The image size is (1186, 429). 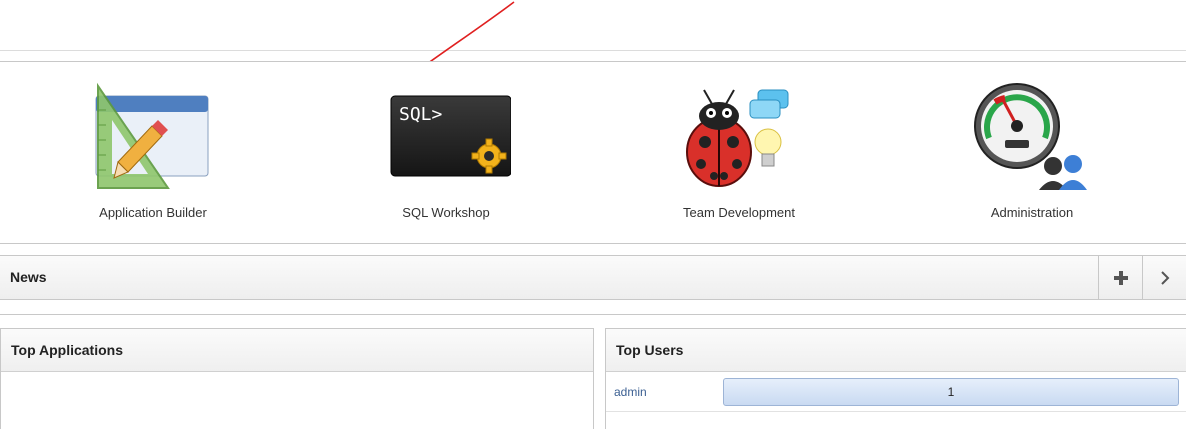 I want to click on next-news-button, so click(x=1164, y=277).